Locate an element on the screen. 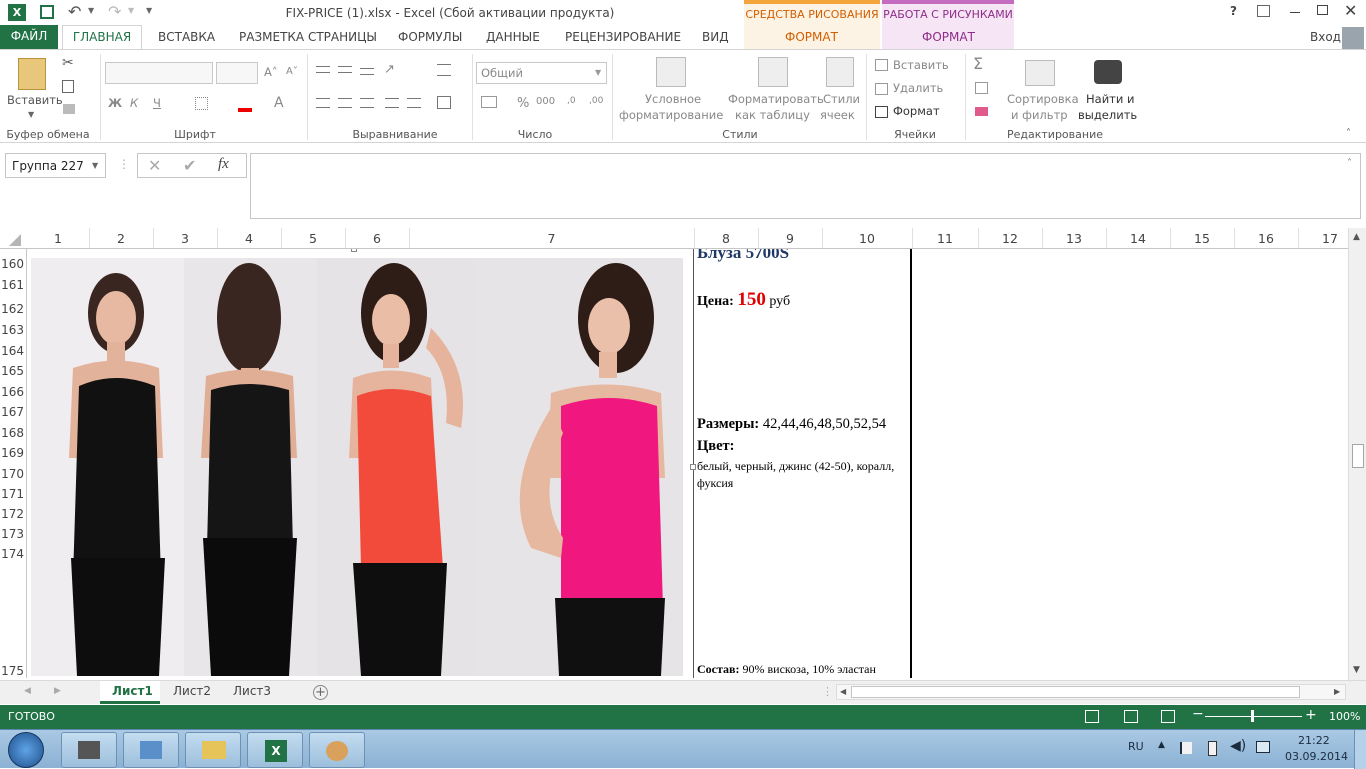 This screenshot has height=769, width=1366. page-layout-view-icon is located at coordinates (1131, 716).